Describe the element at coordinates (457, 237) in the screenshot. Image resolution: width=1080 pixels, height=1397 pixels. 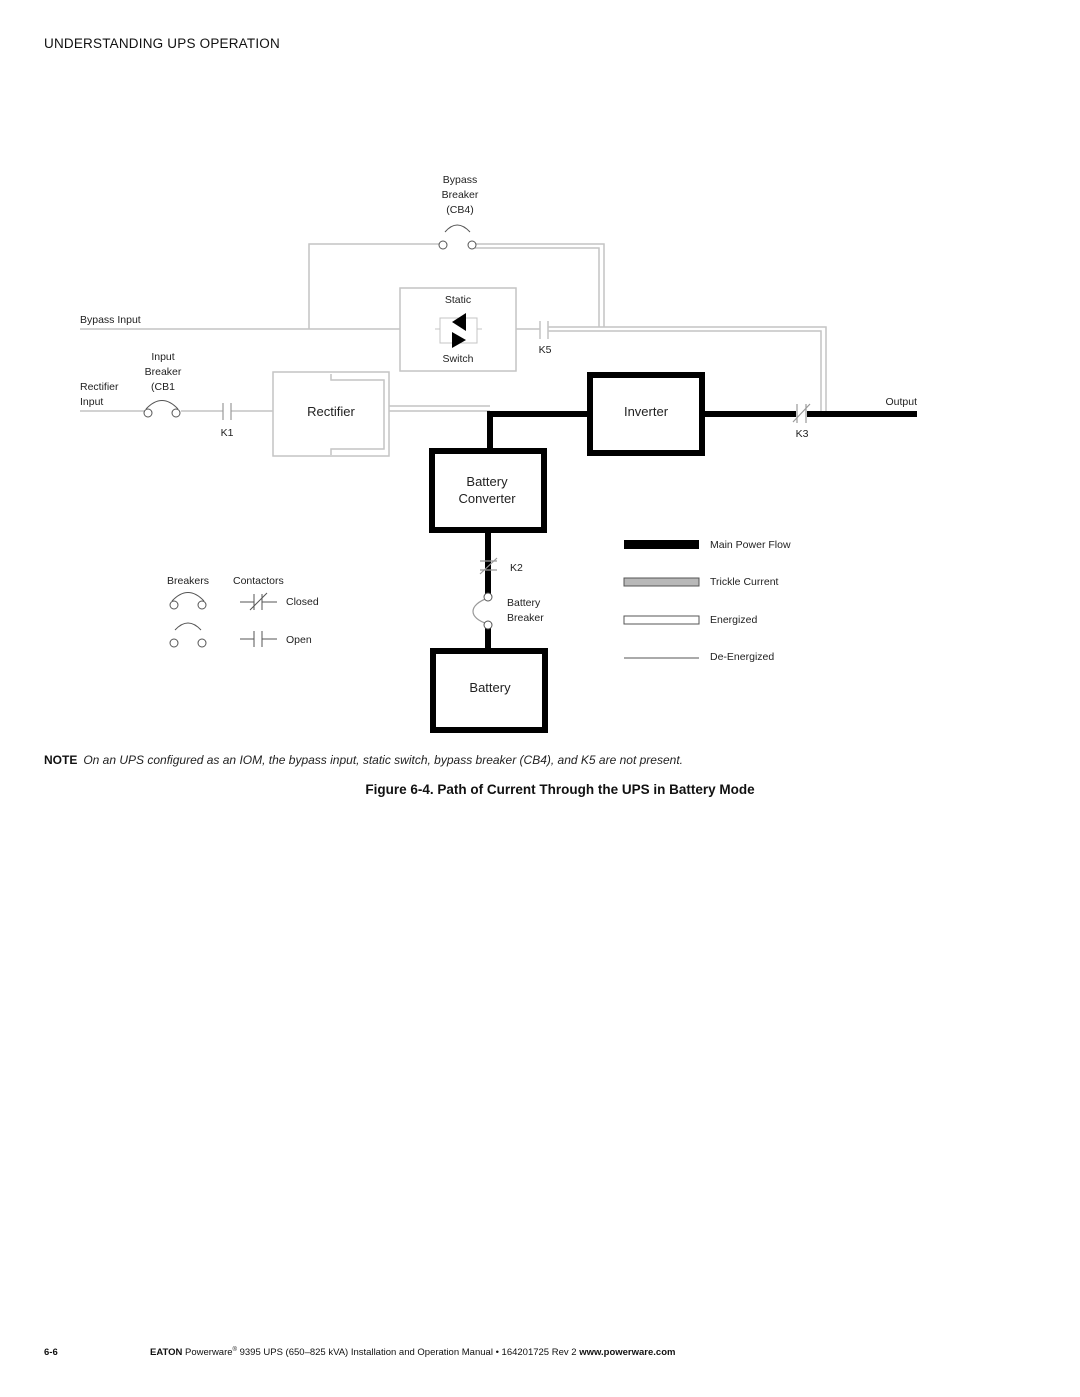
I see `bypass-breaker-cb4-symbol` at that location.